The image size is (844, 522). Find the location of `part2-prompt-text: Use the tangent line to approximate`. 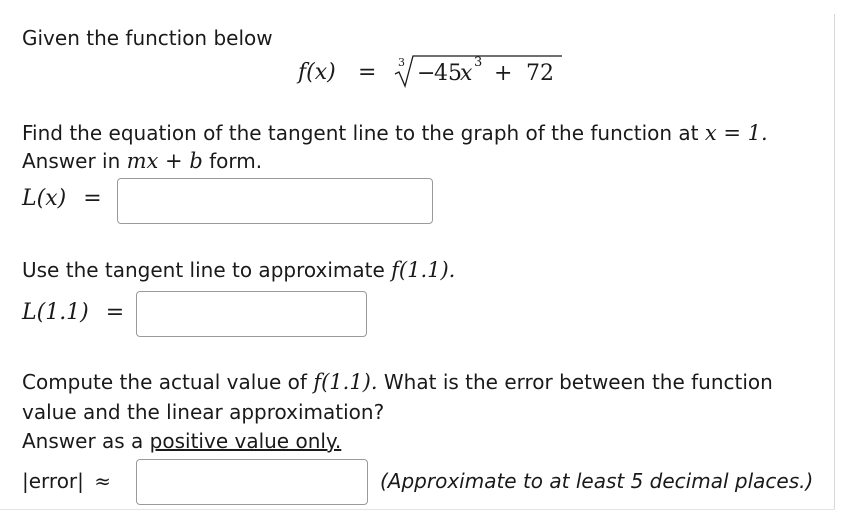

part2-prompt-text: Use the tangent line to approximate is located at coordinates (203, 270).